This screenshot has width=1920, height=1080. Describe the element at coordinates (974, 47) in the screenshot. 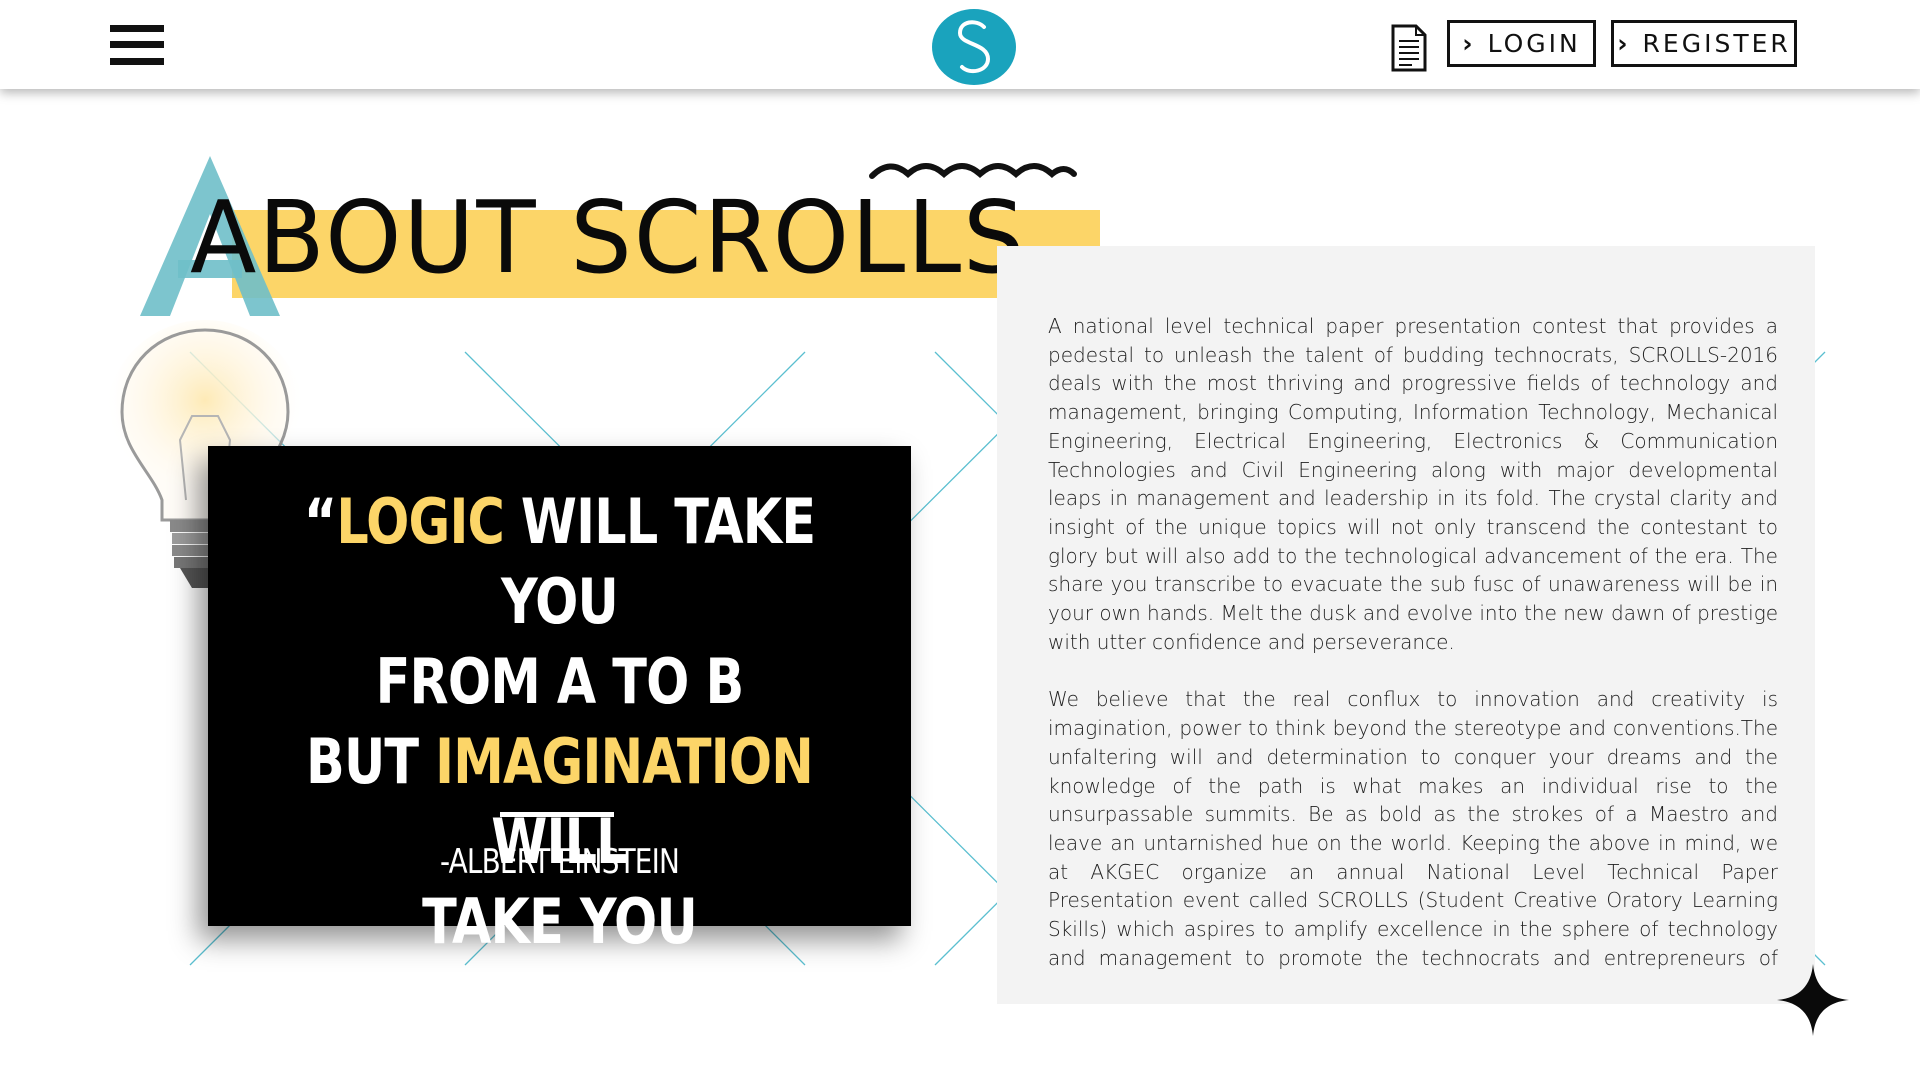

I see `scrolls-logo-icon` at that location.